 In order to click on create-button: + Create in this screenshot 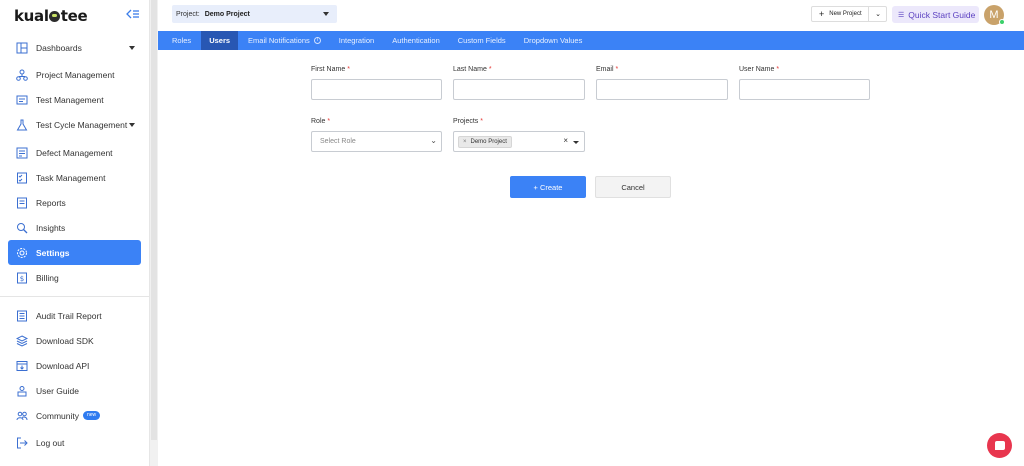, I will do `click(548, 187)`.